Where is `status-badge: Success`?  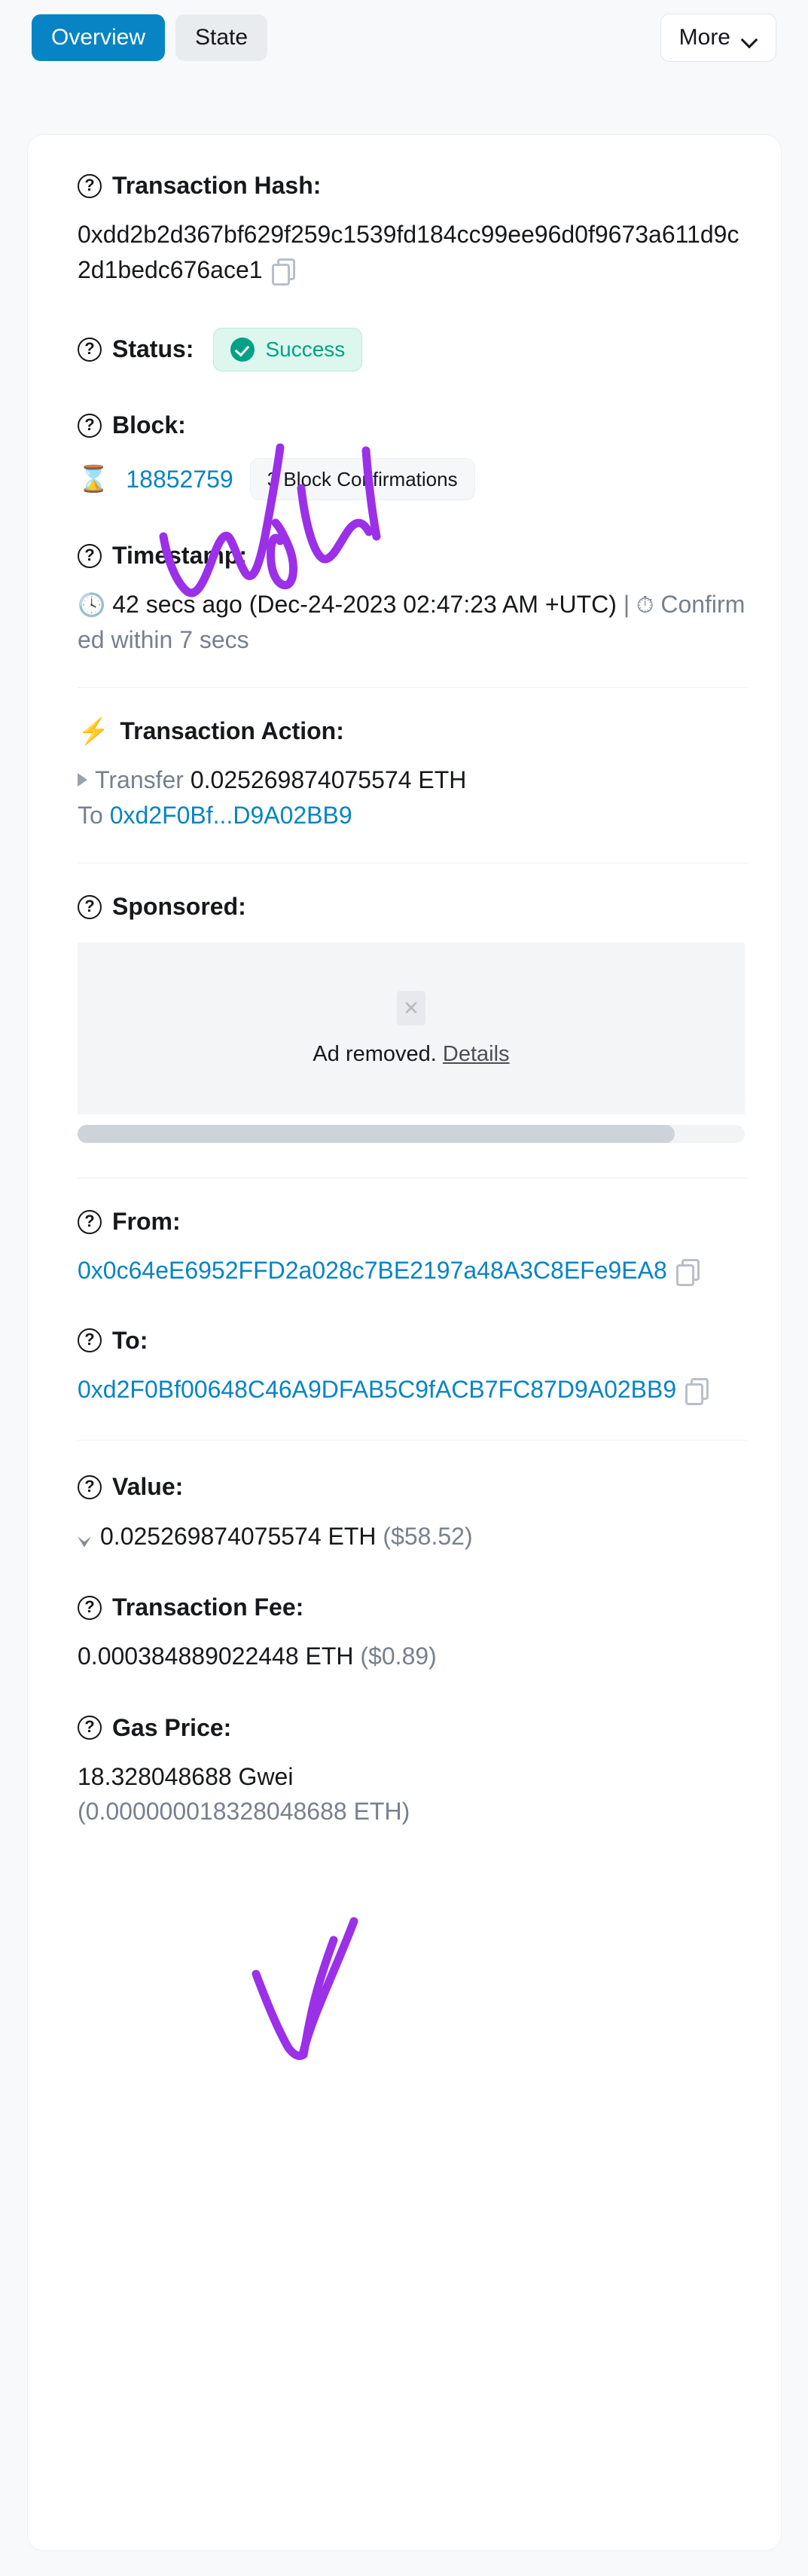
status-badge: Success is located at coordinates (288, 349).